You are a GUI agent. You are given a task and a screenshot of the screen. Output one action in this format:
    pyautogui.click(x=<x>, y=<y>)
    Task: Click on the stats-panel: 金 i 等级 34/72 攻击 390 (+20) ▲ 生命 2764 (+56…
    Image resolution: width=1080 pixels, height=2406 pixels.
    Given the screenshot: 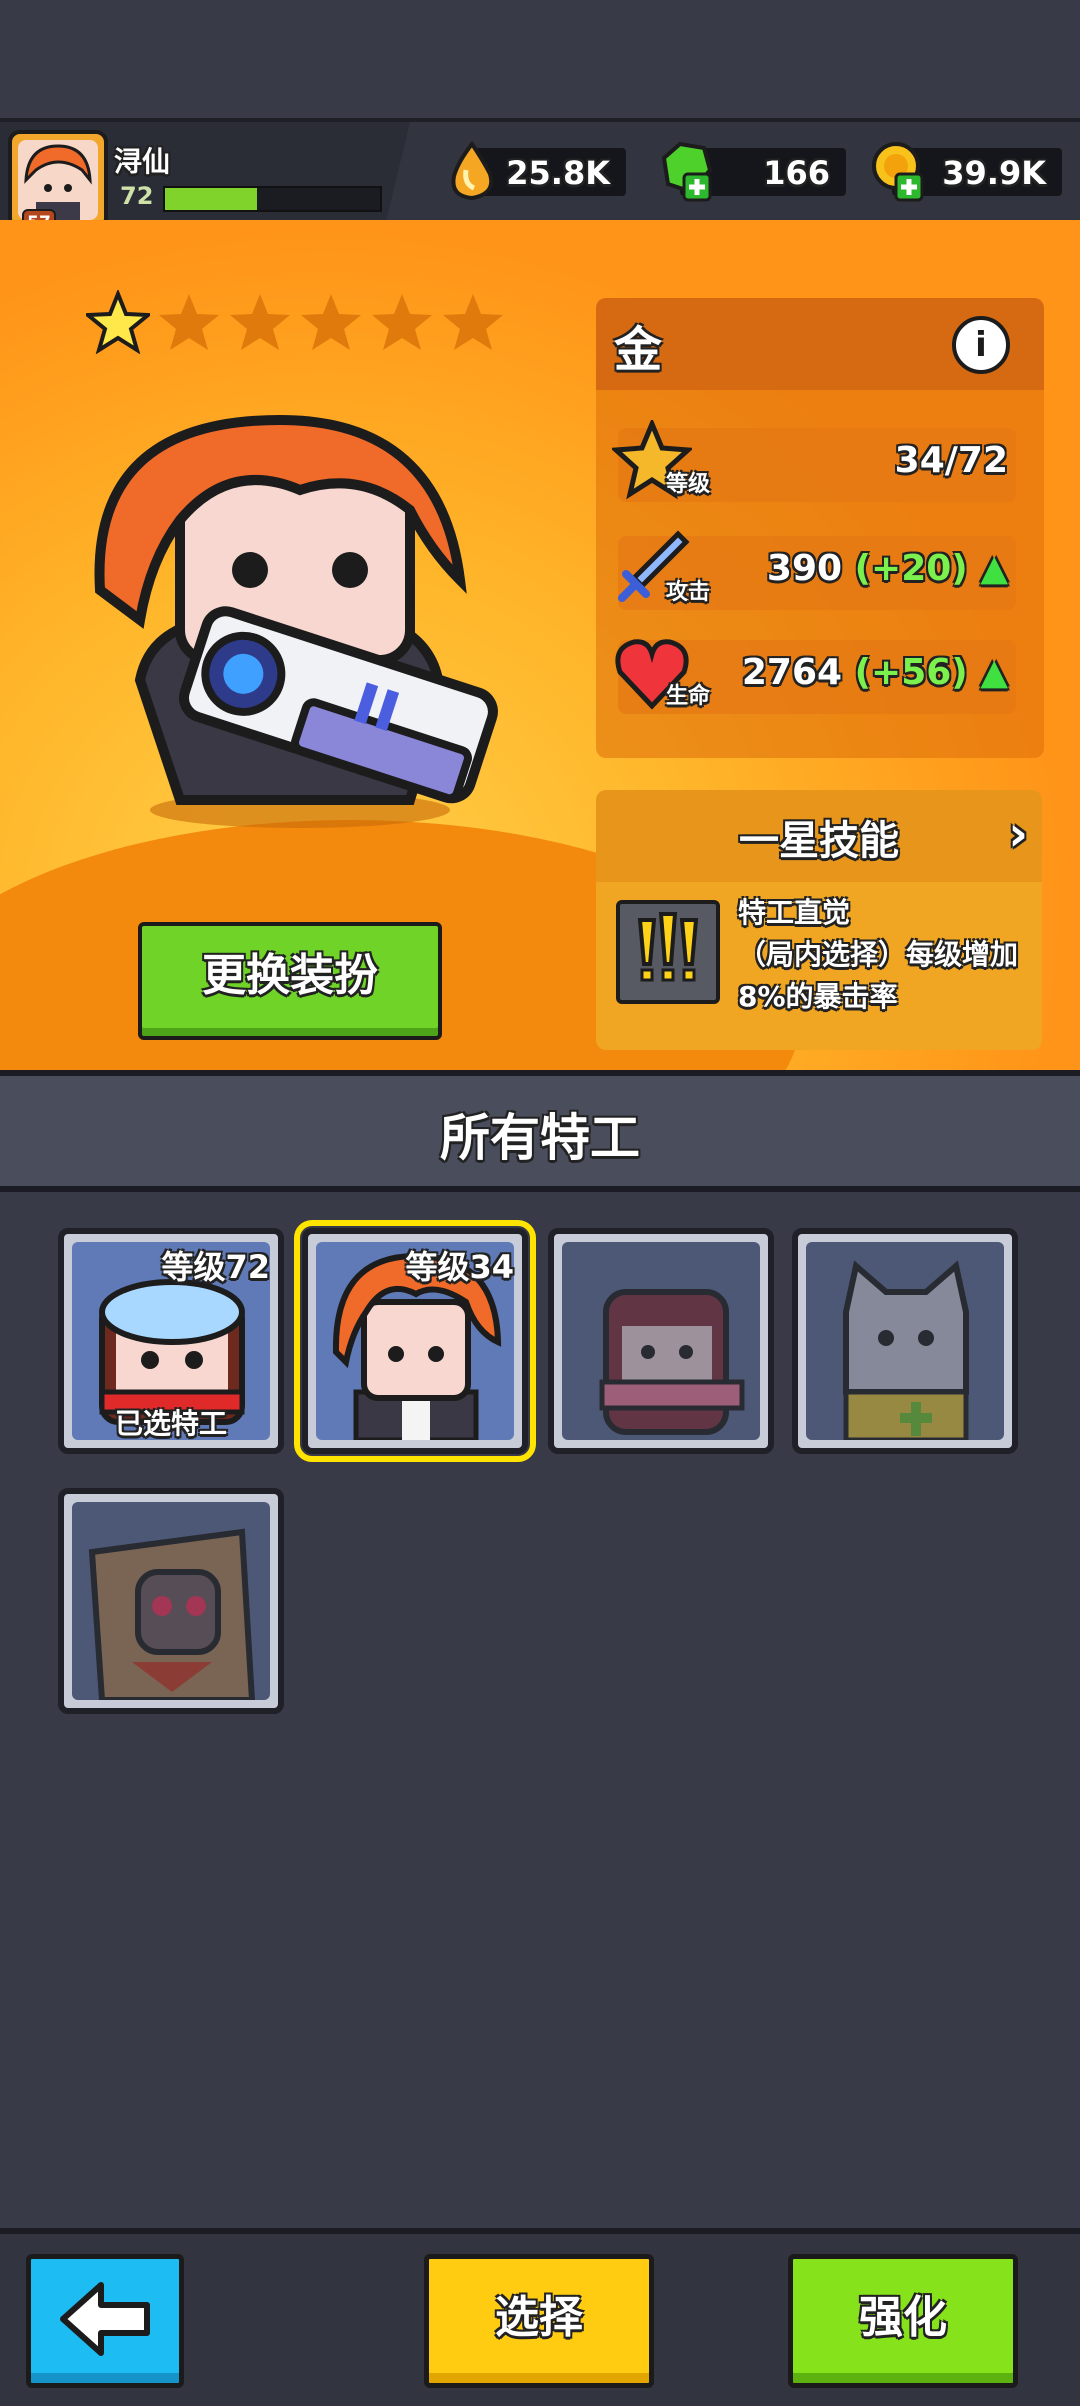 What is the action you would take?
    pyautogui.click(x=820, y=528)
    